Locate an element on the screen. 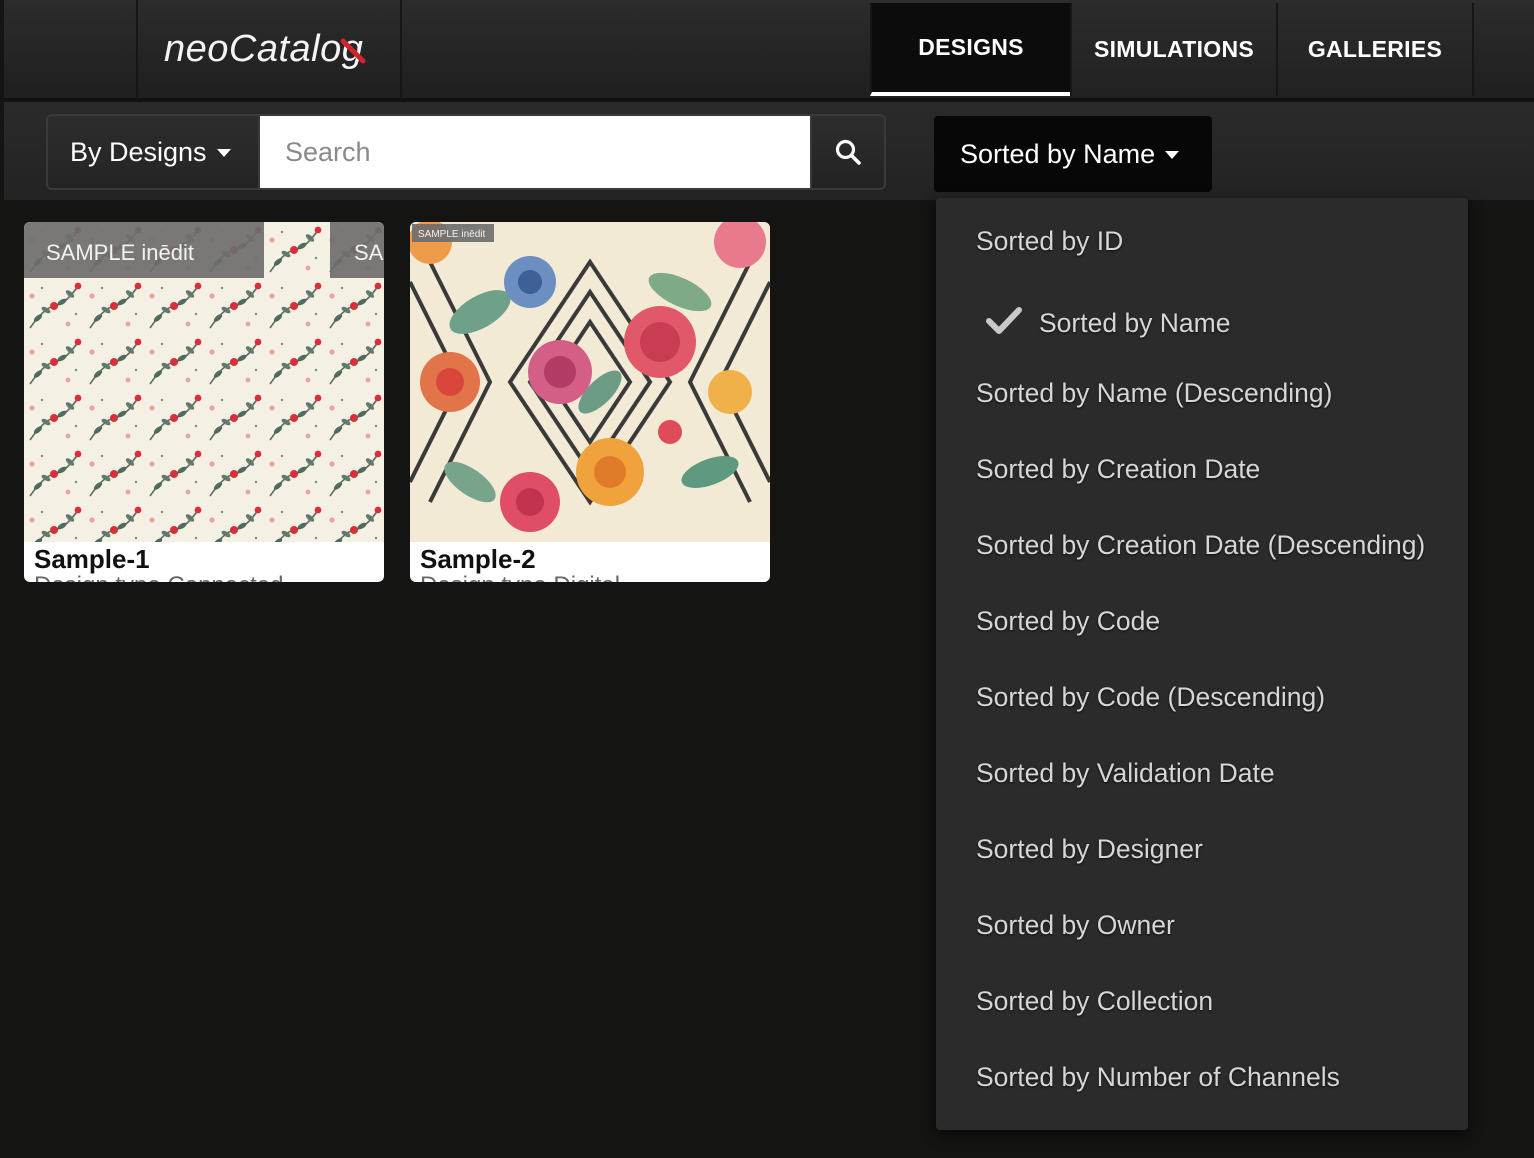 This screenshot has width=1534, height=1158. floral-pattern-image: SAMPLE inēdit is located at coordinates (590, 382).